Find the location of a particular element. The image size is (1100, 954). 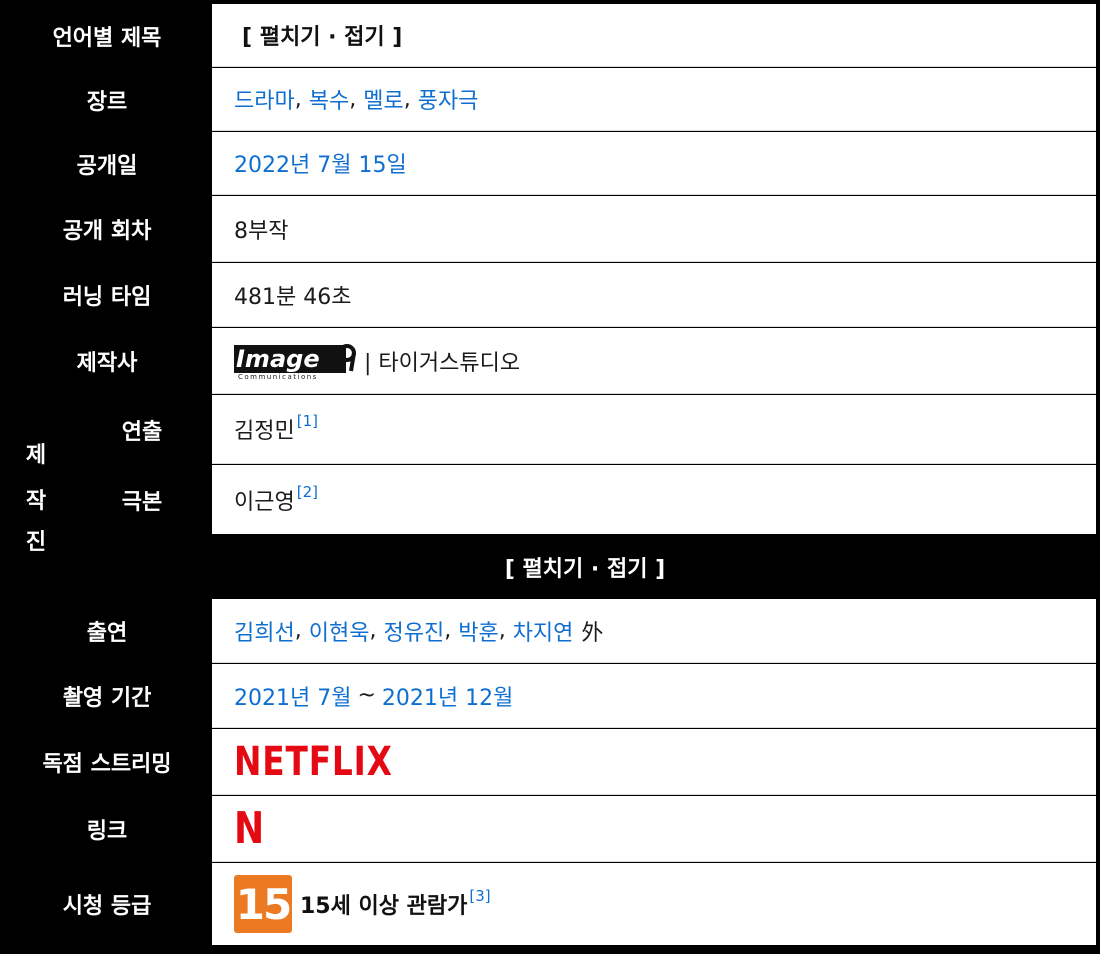

genre-link: 풍자극 is located at coordinates (448, 99).